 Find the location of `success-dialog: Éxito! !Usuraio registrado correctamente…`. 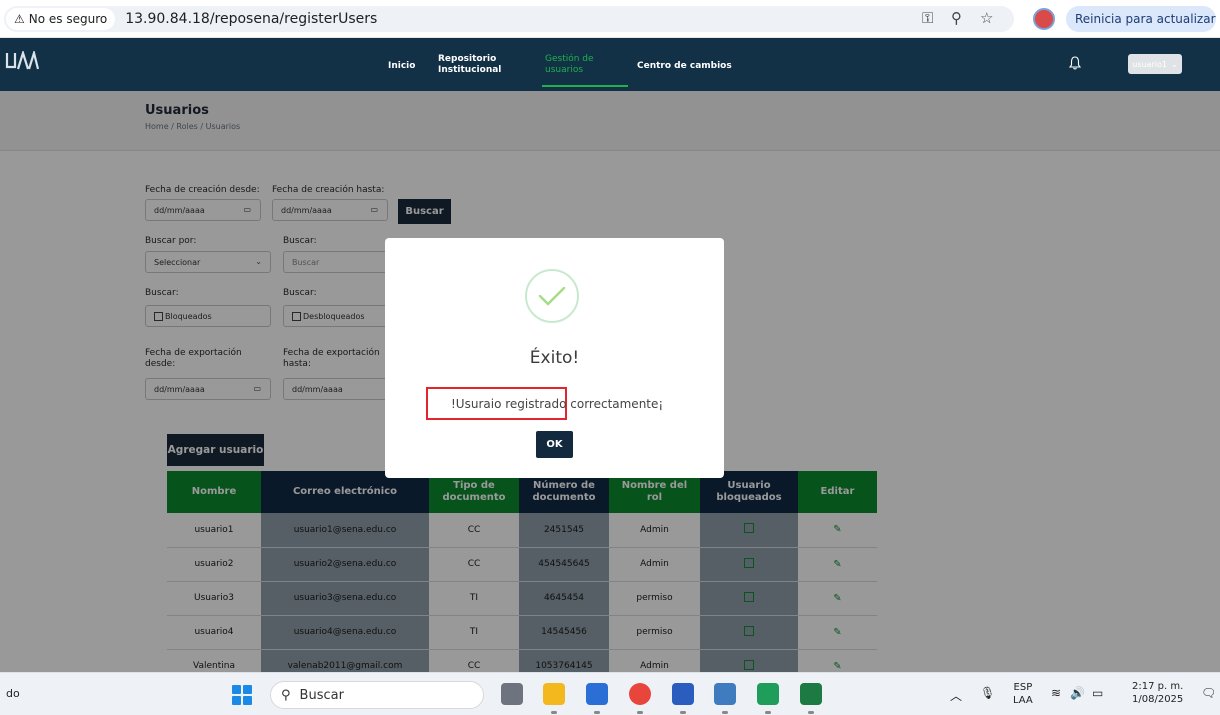

success-dialog: Éxito! !Usuraio registrado correctamente… is located at coordinates (554, 358).